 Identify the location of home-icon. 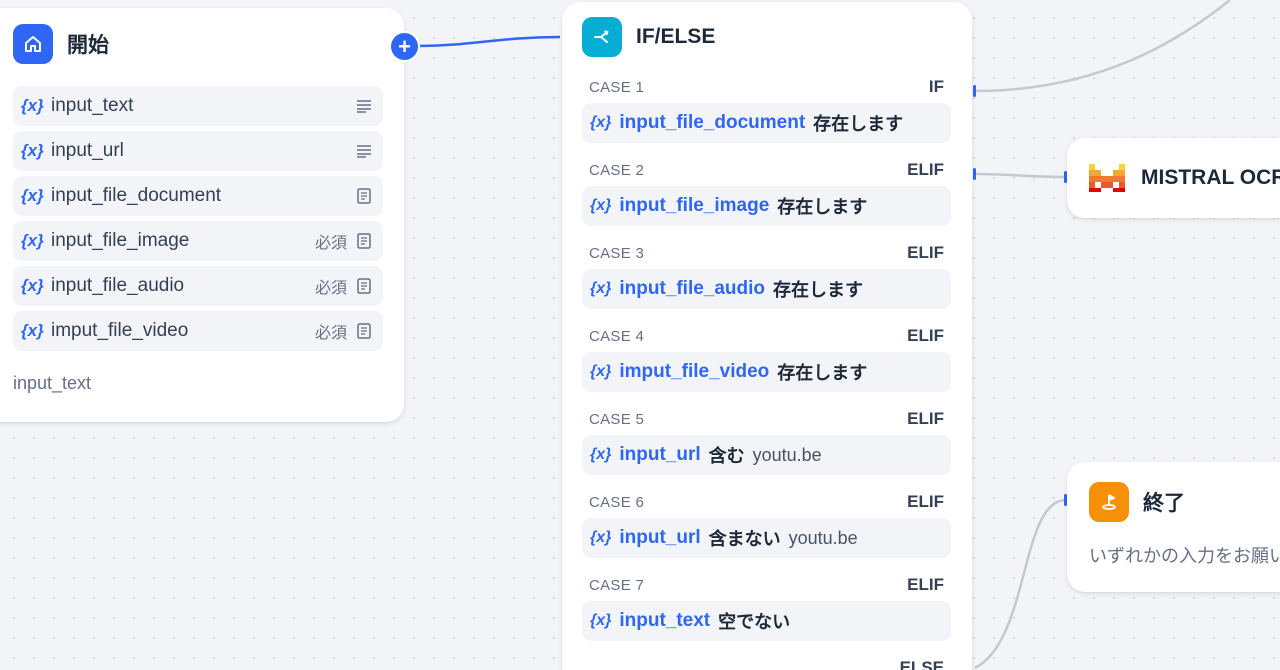
(33, 44).